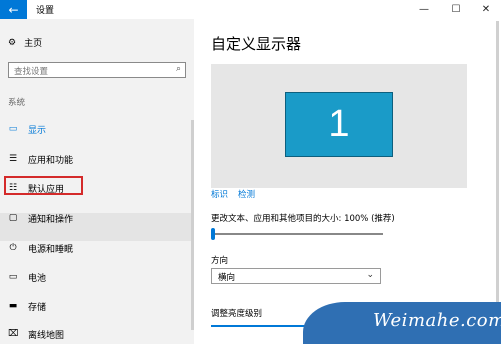 Image resolution: width=501 pixels, height=344 pixels. What do you see at coordinates (437, 320) in the screenshot?
I see `watermark-text: Weimahe.com` at bounding box center [437, 320].